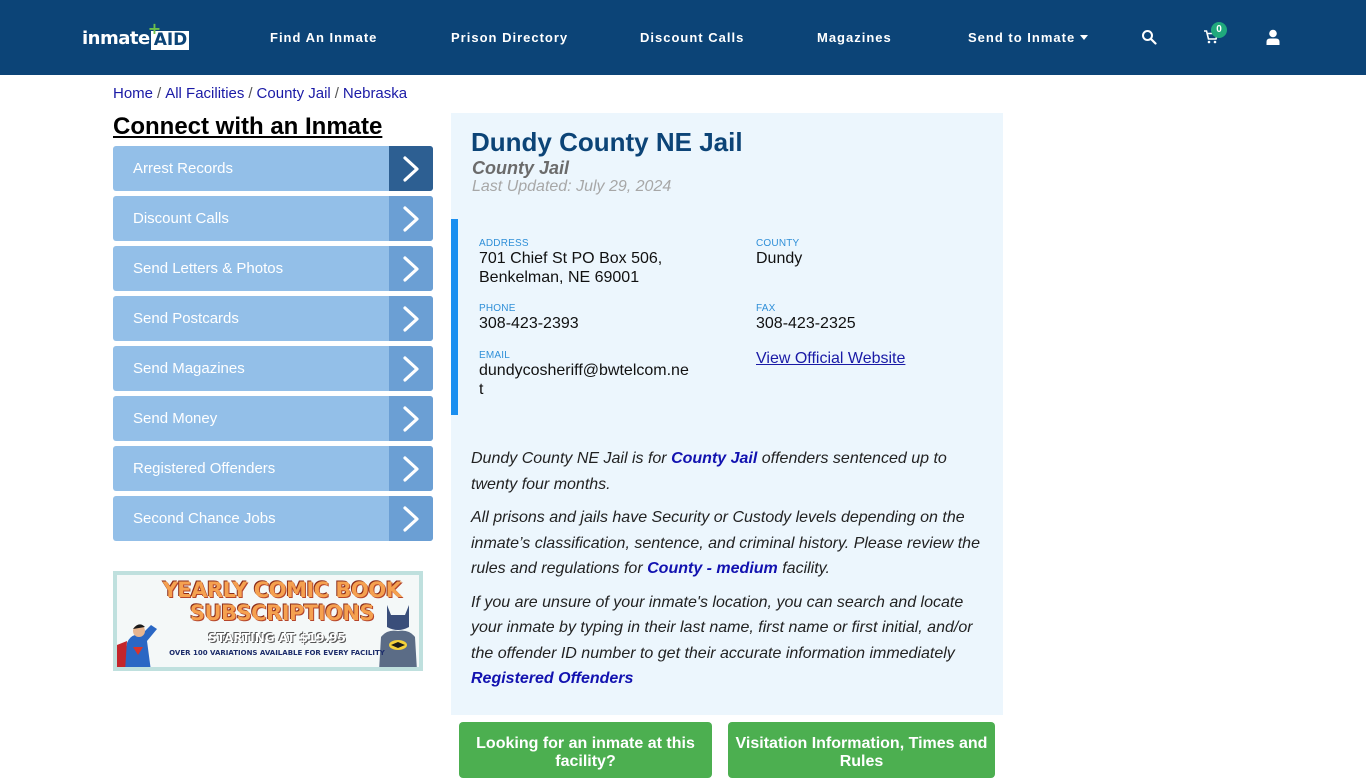 The image size is (1366, 778). Describe the element at coordinates (273, 368) in the screenshot. I see `menu-item-send-magazines: Send Magazines` at that location.